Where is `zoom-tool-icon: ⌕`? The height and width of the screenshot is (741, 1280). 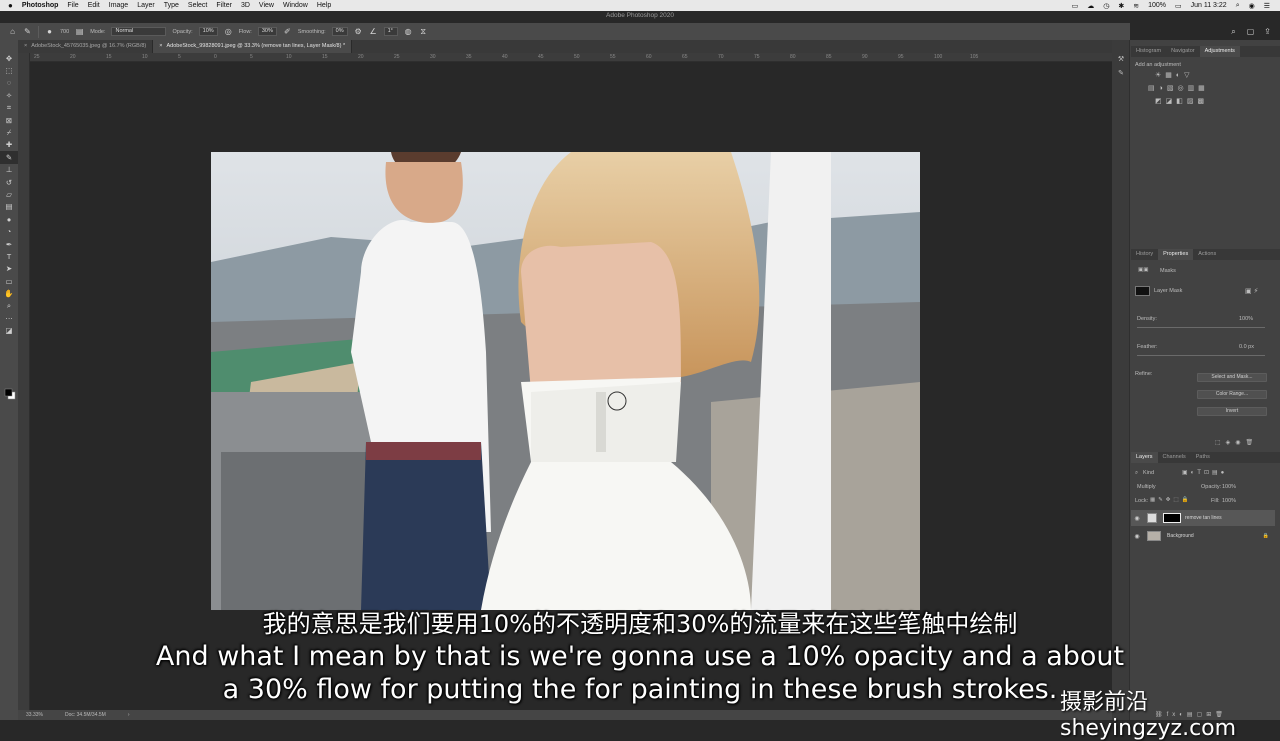
zoom-tool-icon: ⌕ is located at coordinates (9, 306).